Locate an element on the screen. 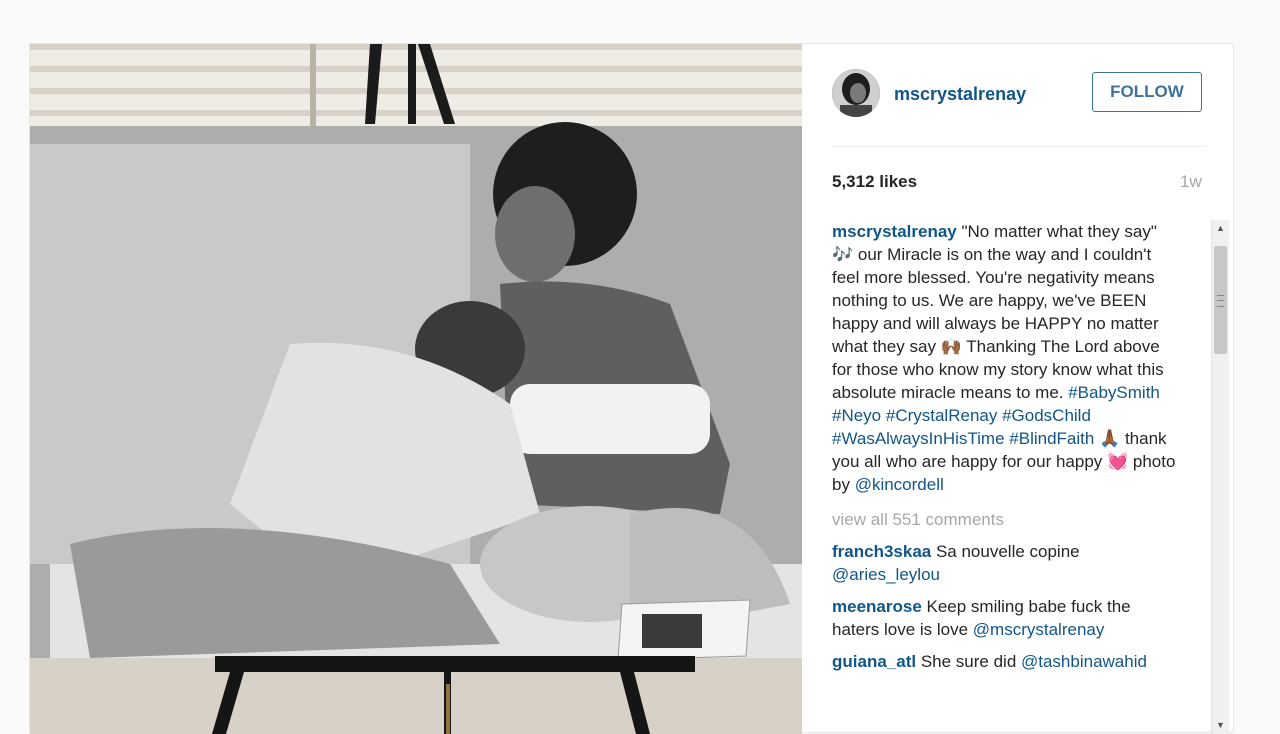  caption-mention-link: @kincordell is located at coordinates (899, 484).